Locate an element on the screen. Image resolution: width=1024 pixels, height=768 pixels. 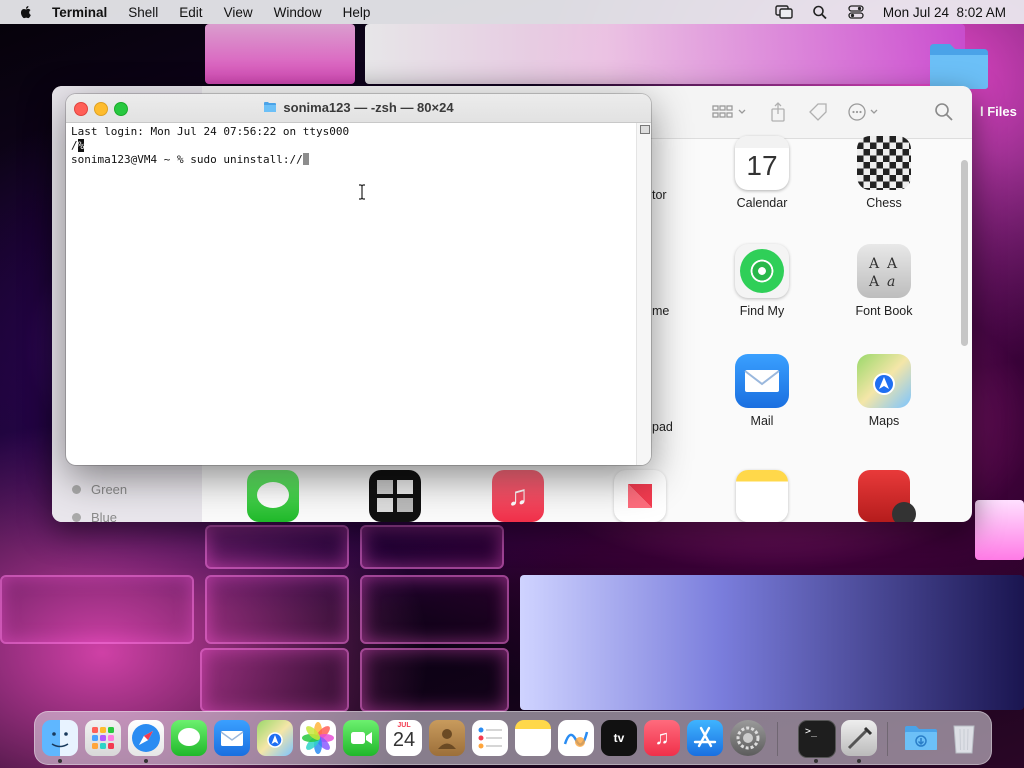
app-maps: Maps is located at coordinates (884, 391).